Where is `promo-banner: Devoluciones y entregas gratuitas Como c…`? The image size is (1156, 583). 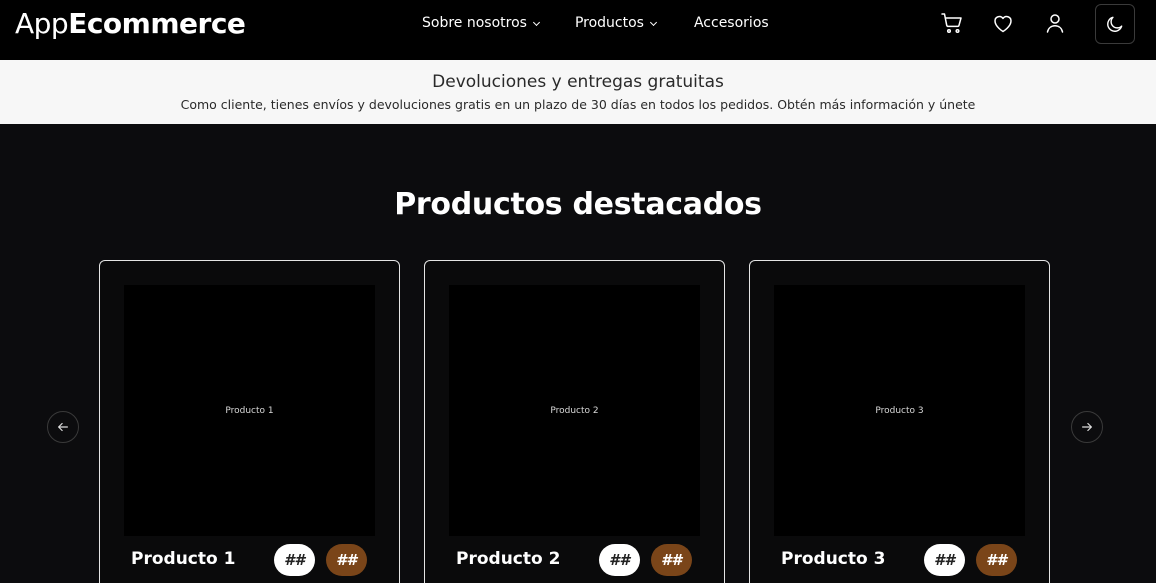
promo-banner: Devoluciones y entregas gratuitas Como c… is located at coordinates (578, 92).